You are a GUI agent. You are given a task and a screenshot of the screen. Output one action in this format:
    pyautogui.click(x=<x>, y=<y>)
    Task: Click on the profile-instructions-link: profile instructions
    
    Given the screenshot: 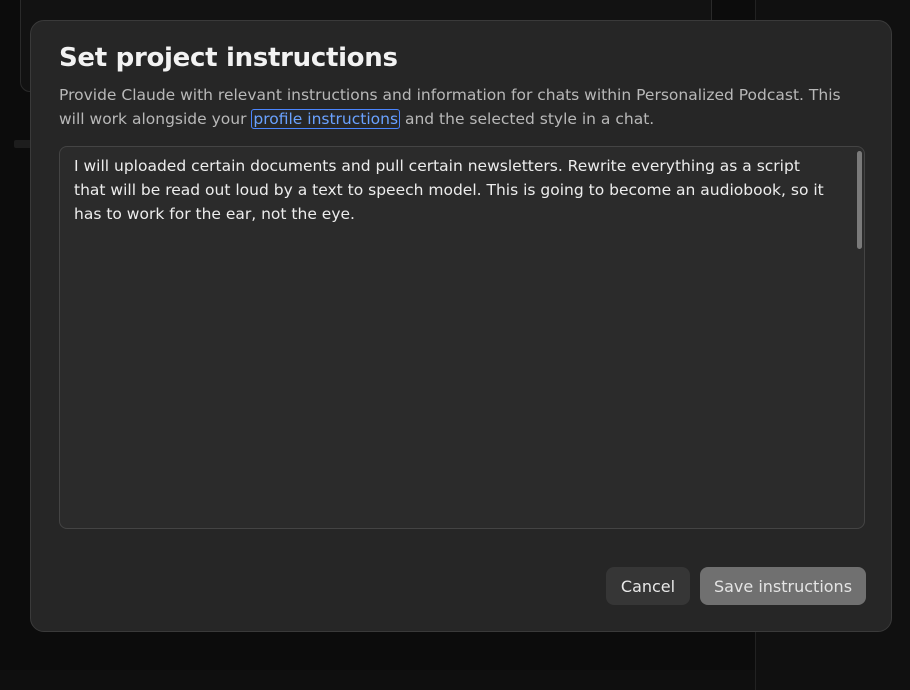 What is the action you would take?
    pyautogui.click(x=326, y=119)
    